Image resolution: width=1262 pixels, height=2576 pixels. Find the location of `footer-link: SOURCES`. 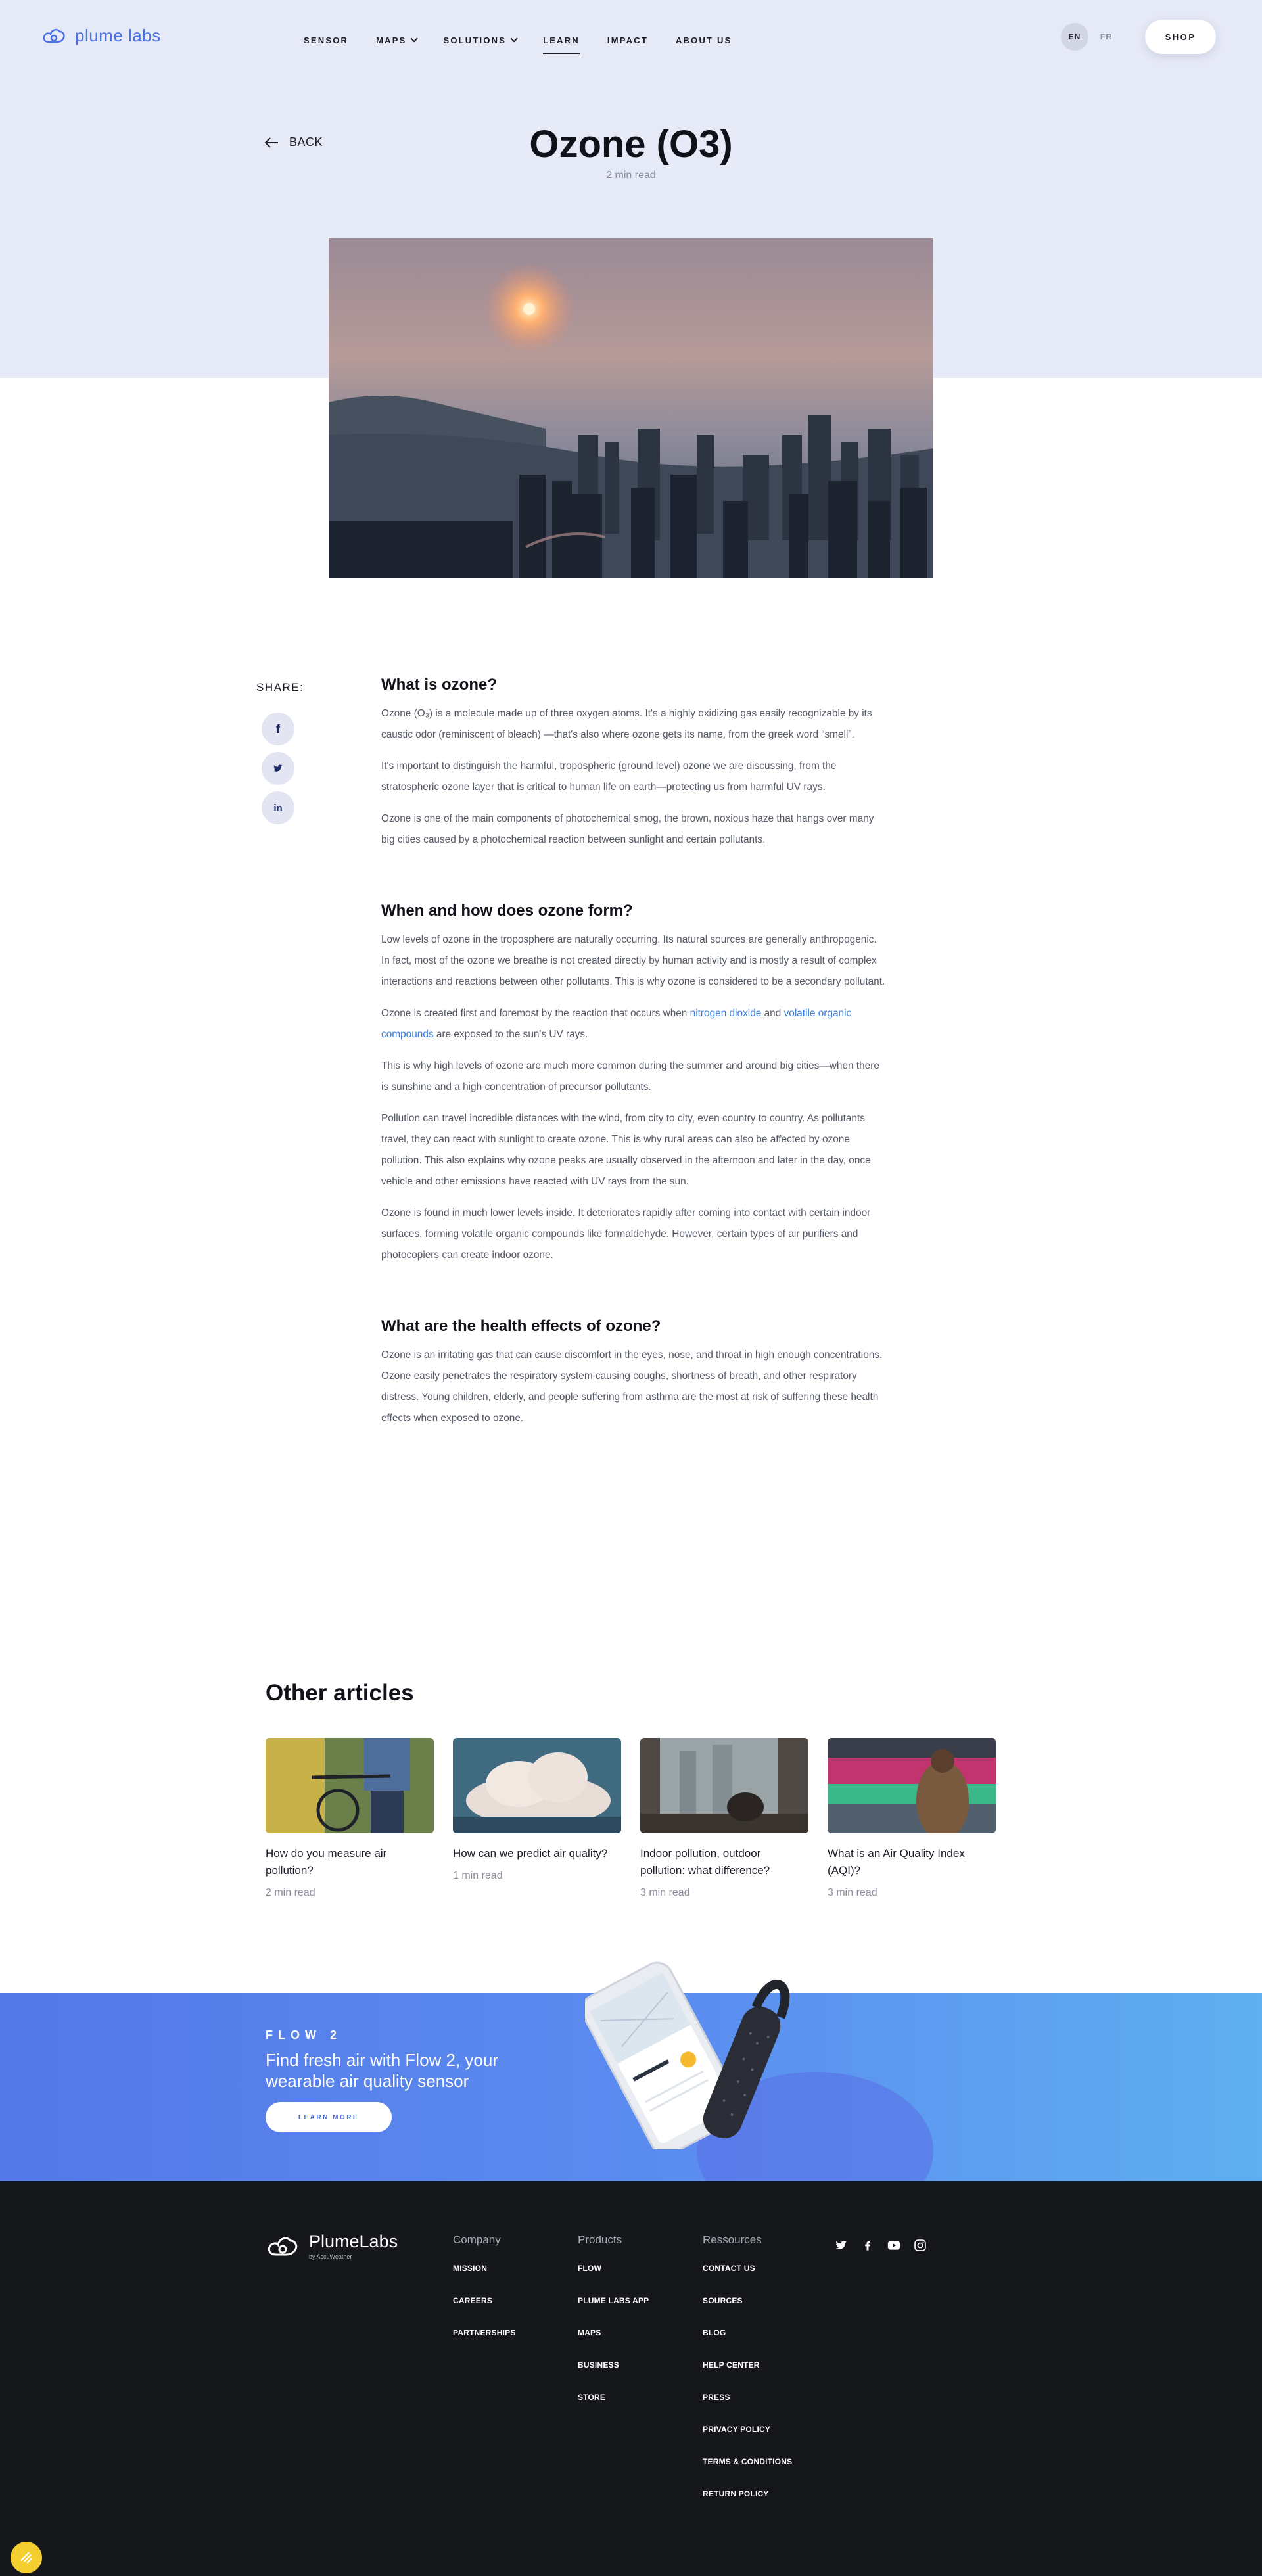

footer-link: SOURCES is located at coordinates (747, 2312).